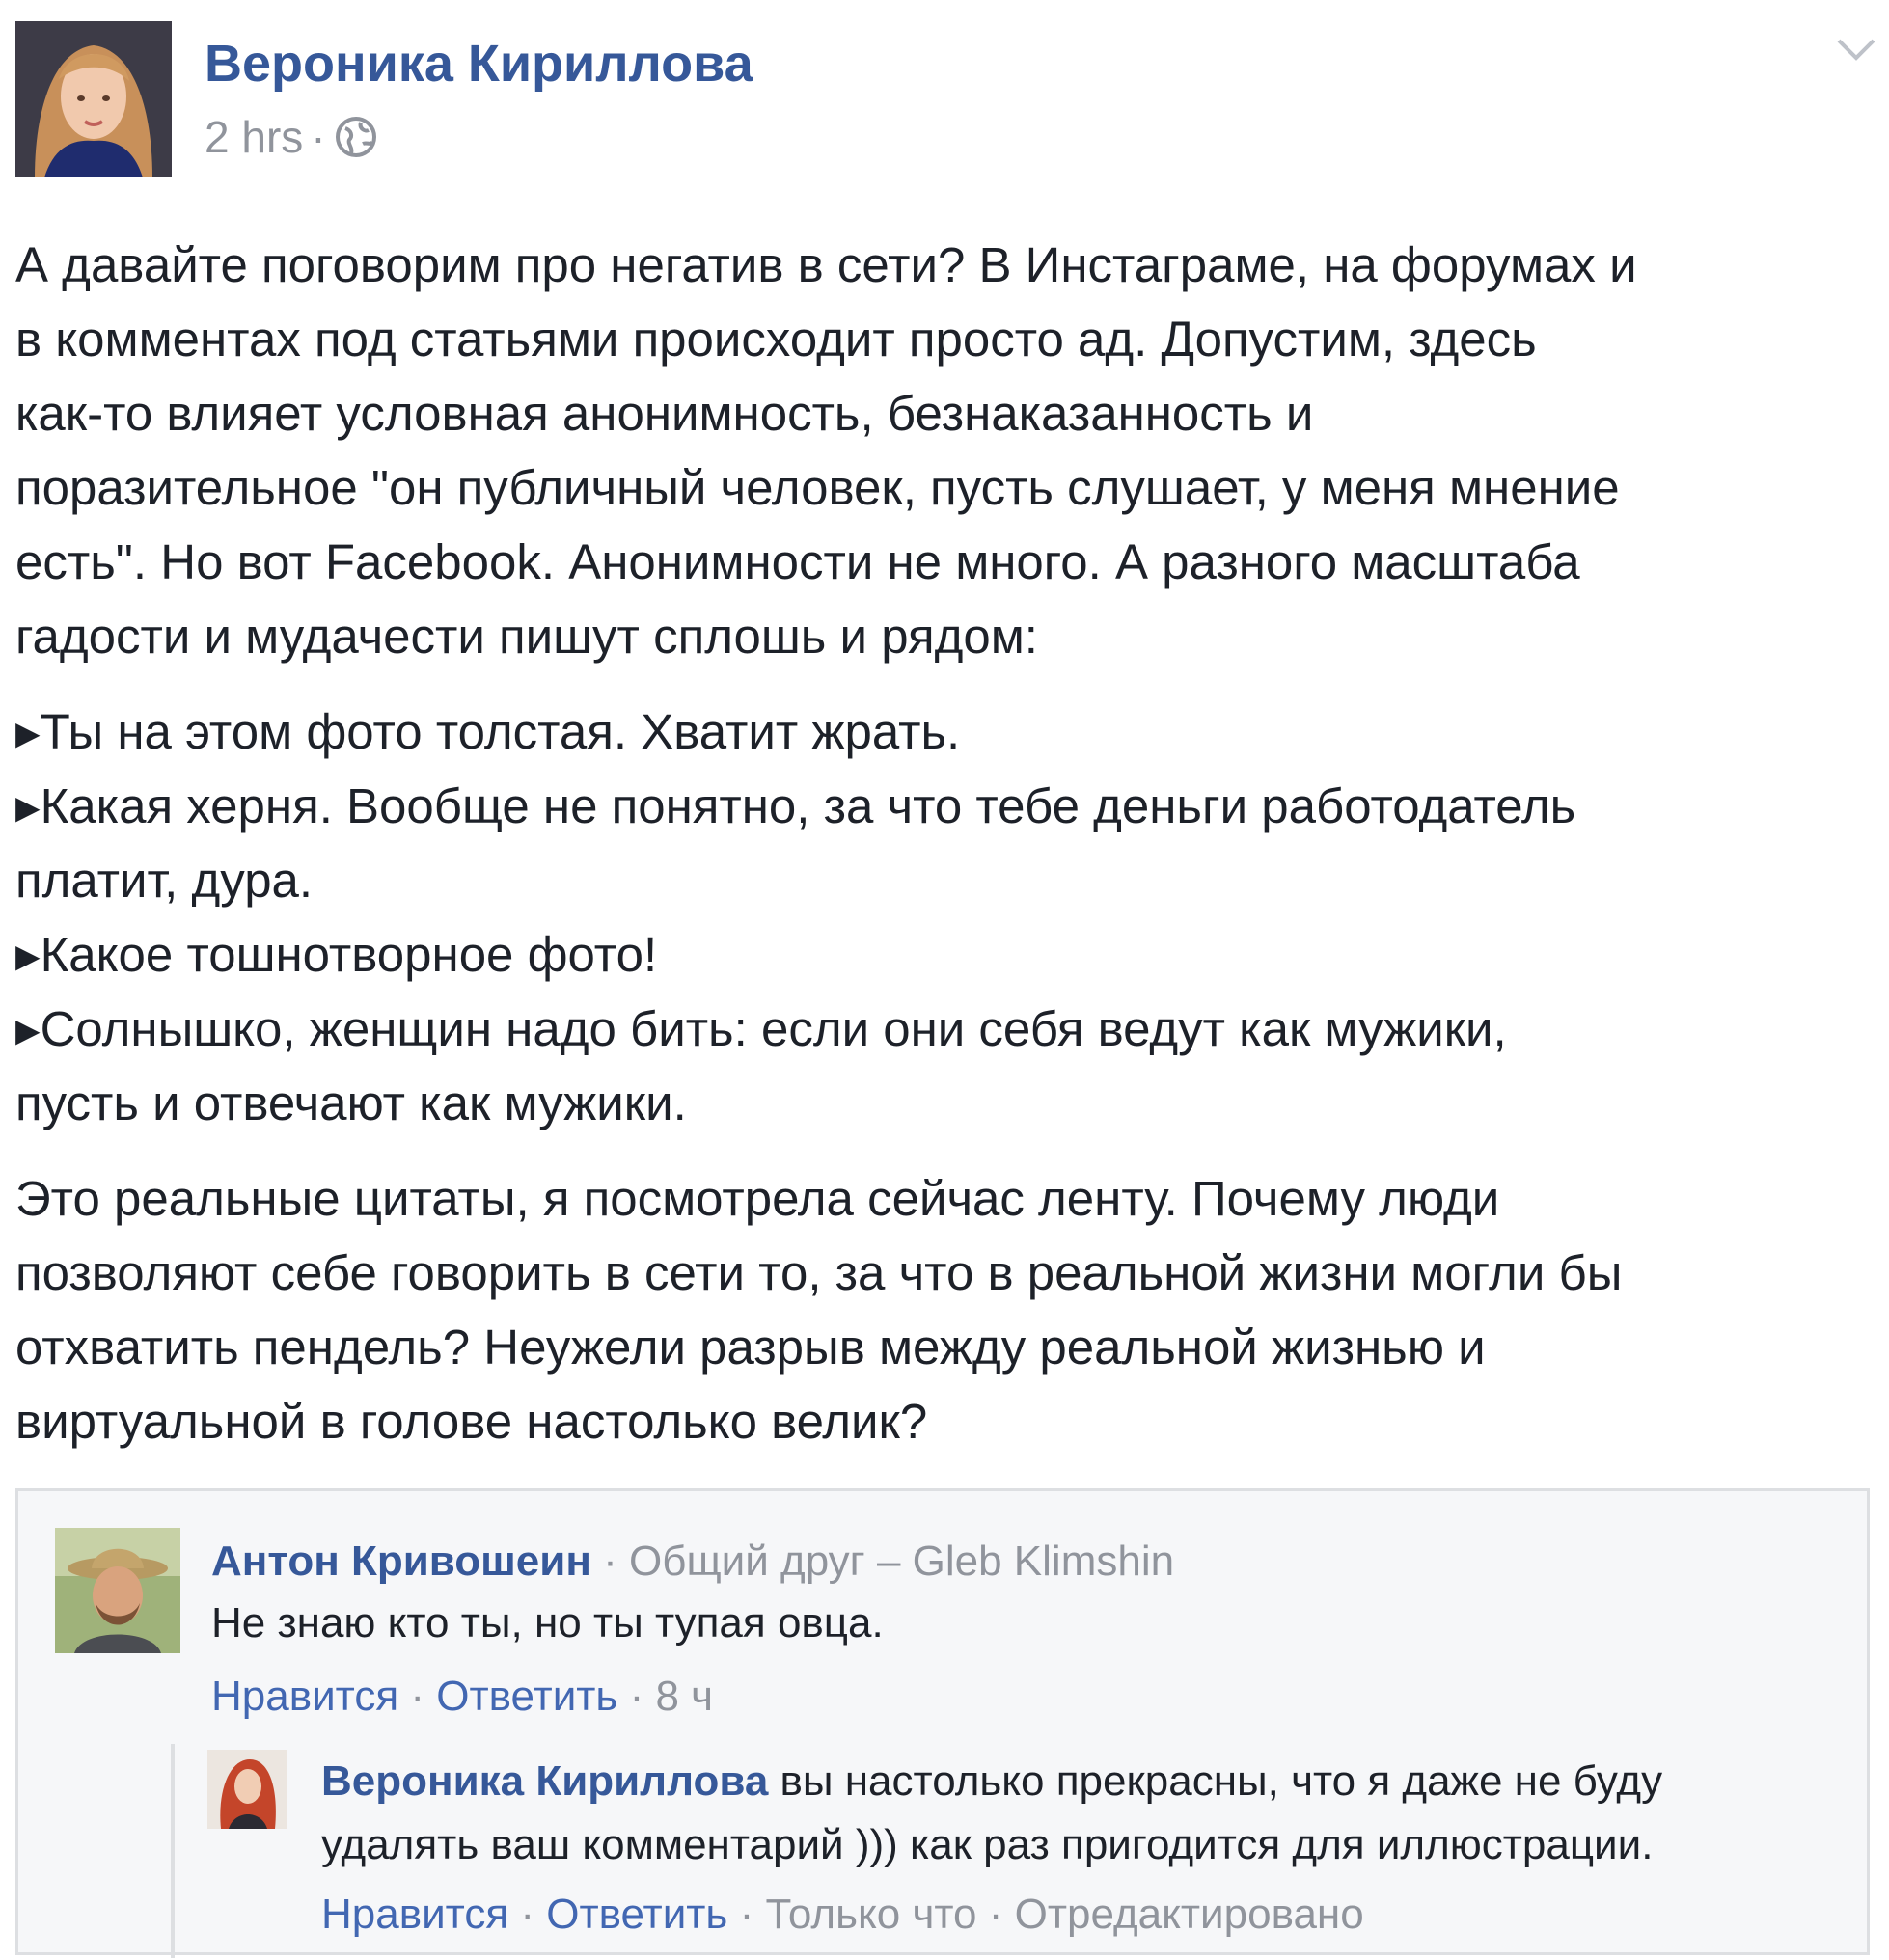 The width and height of the screenshot is (1889, 1960). Describe the element at coordinates (254, 137) in the screenshot. I see `post-timestamp: 2 hrs` at that location.